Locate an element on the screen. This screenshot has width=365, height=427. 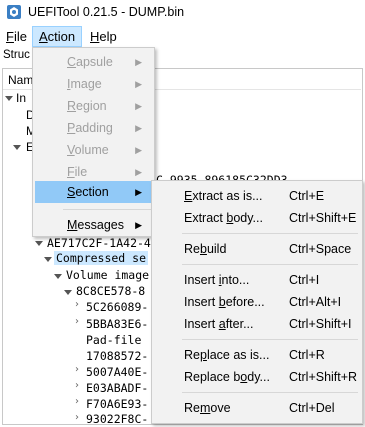
tree-node: E03ABADF- is located at coordinates (117, 388).